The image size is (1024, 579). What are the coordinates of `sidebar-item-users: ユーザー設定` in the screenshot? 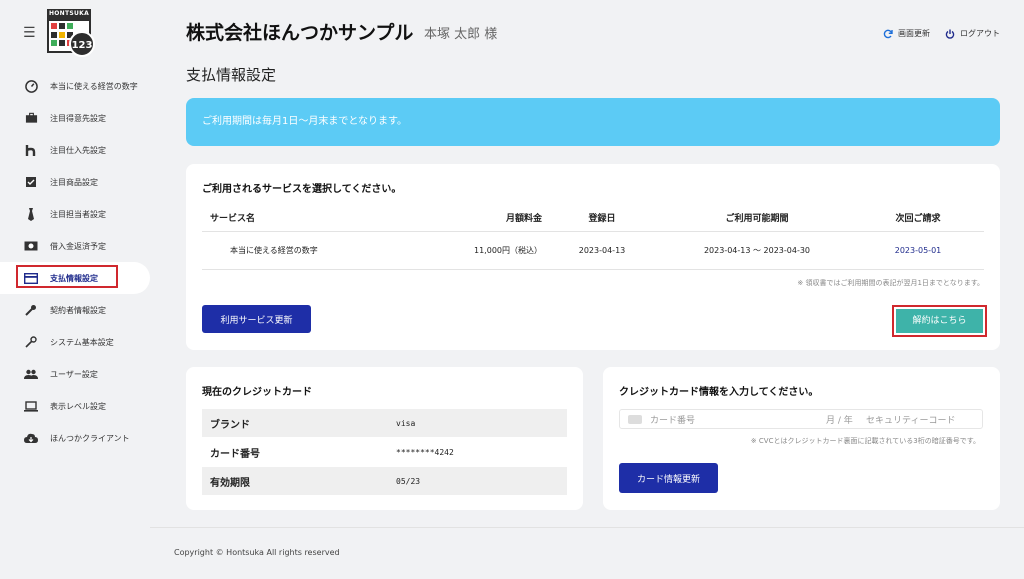 It's located at (75, 374).